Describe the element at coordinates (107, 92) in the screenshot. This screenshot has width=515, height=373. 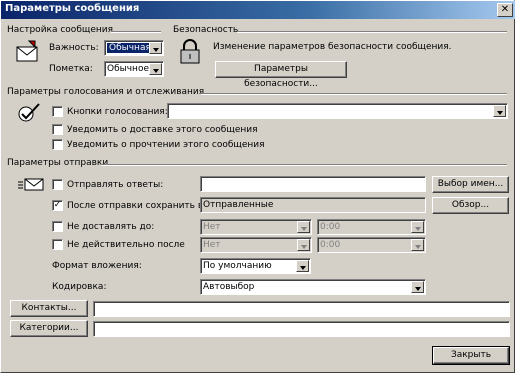
I see `voting-tracking-title: Параметры голосования и отслеживания` at that location.